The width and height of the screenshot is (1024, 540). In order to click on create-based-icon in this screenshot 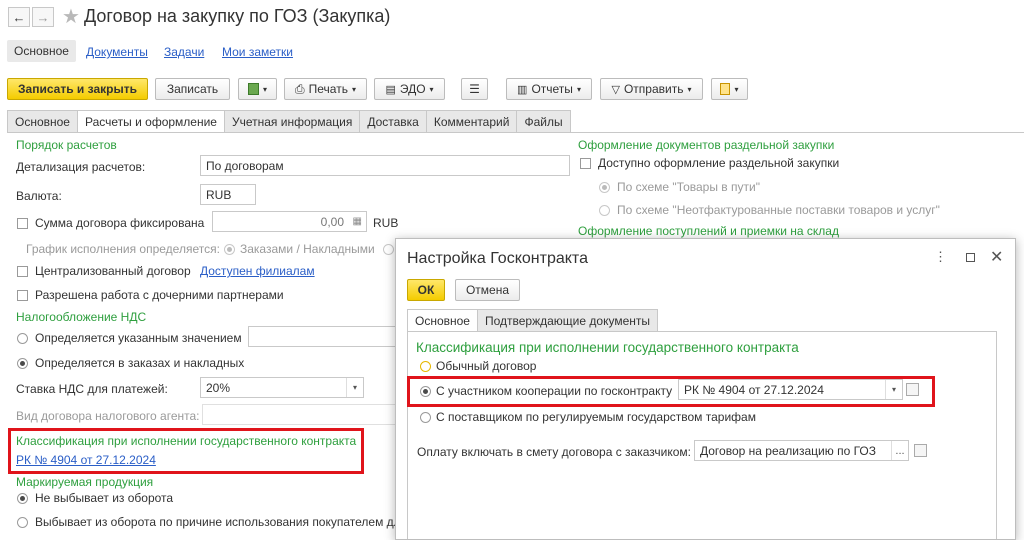, I will do `click(253, 89)`.